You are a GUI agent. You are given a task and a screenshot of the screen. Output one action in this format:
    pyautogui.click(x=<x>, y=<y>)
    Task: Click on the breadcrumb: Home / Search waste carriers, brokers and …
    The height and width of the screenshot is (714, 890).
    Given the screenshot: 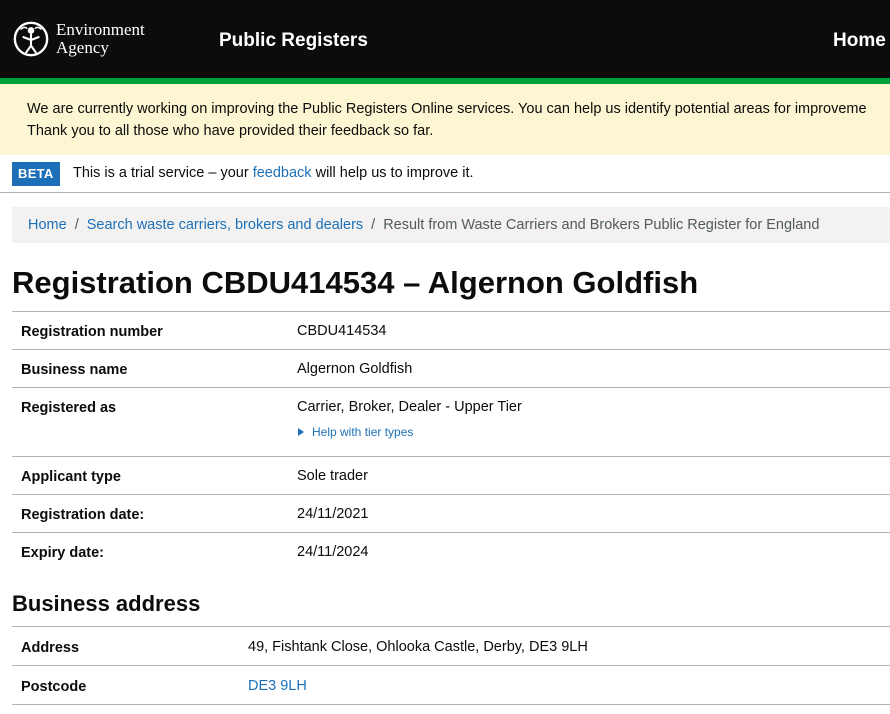 What is the action you would take?
    pyautogui.click(x=451, y=225)
    